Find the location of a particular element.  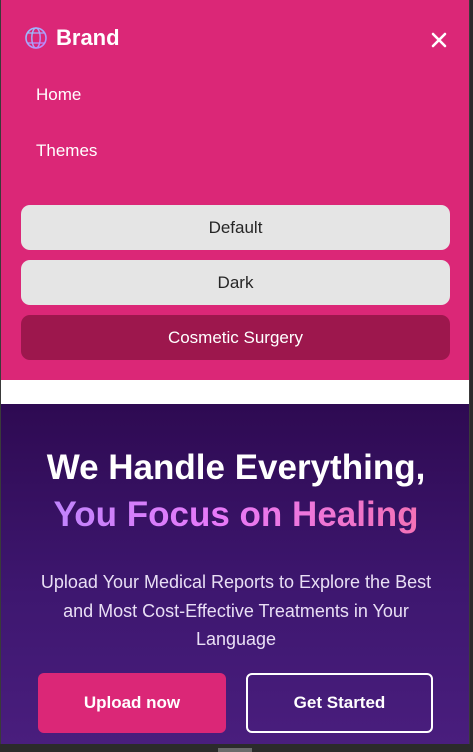

close-menu-button is located at coordinates (439, 40).